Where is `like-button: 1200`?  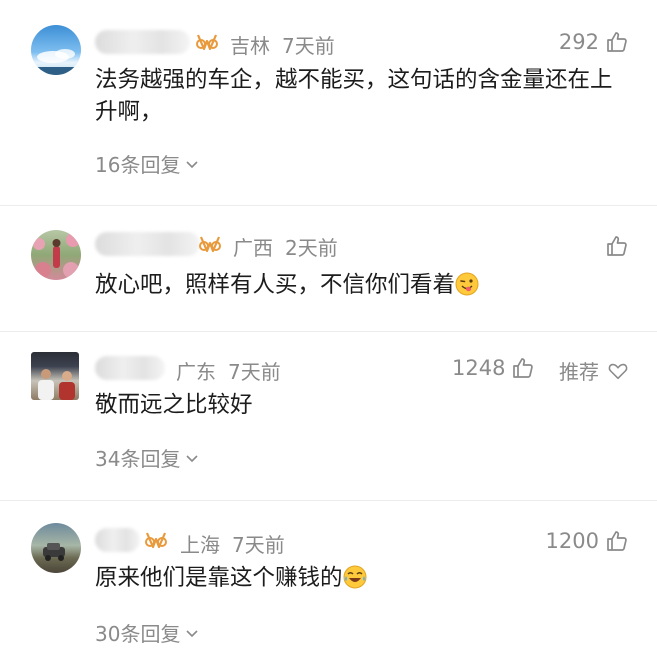
like-button: 1200 is located at coordinates (587, 541).